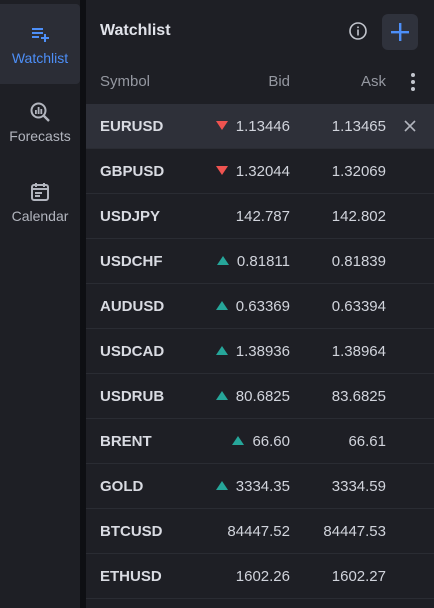 Image resolution: width=434 pixels, height=608 pixels. I want to click on ask-cell: 142.802, so click(358, 216).